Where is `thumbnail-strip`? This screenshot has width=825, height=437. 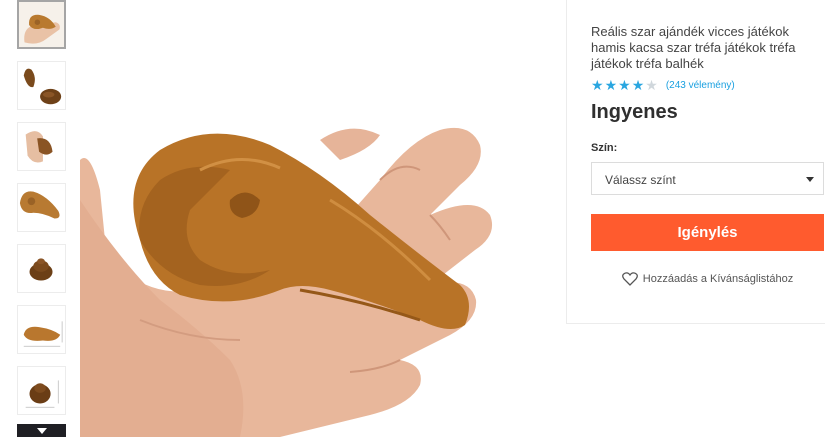 thumbnail-strip is located at coordinates (40, 218).